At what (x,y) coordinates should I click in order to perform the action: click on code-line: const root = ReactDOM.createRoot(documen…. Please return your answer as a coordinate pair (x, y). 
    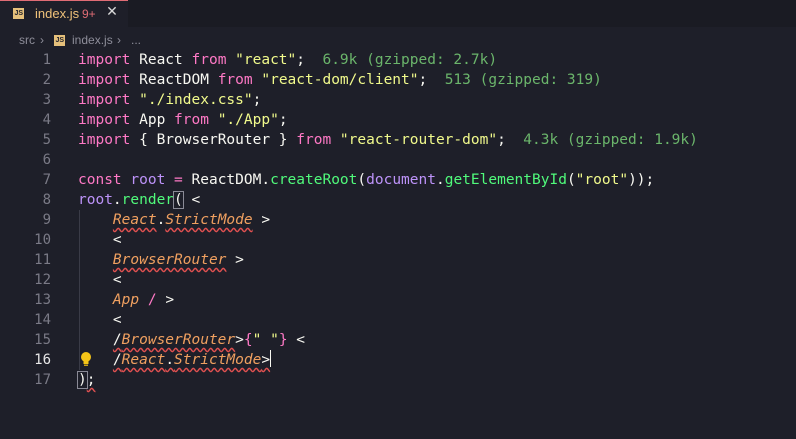
    Looking at the image, I should click on (366, 180).